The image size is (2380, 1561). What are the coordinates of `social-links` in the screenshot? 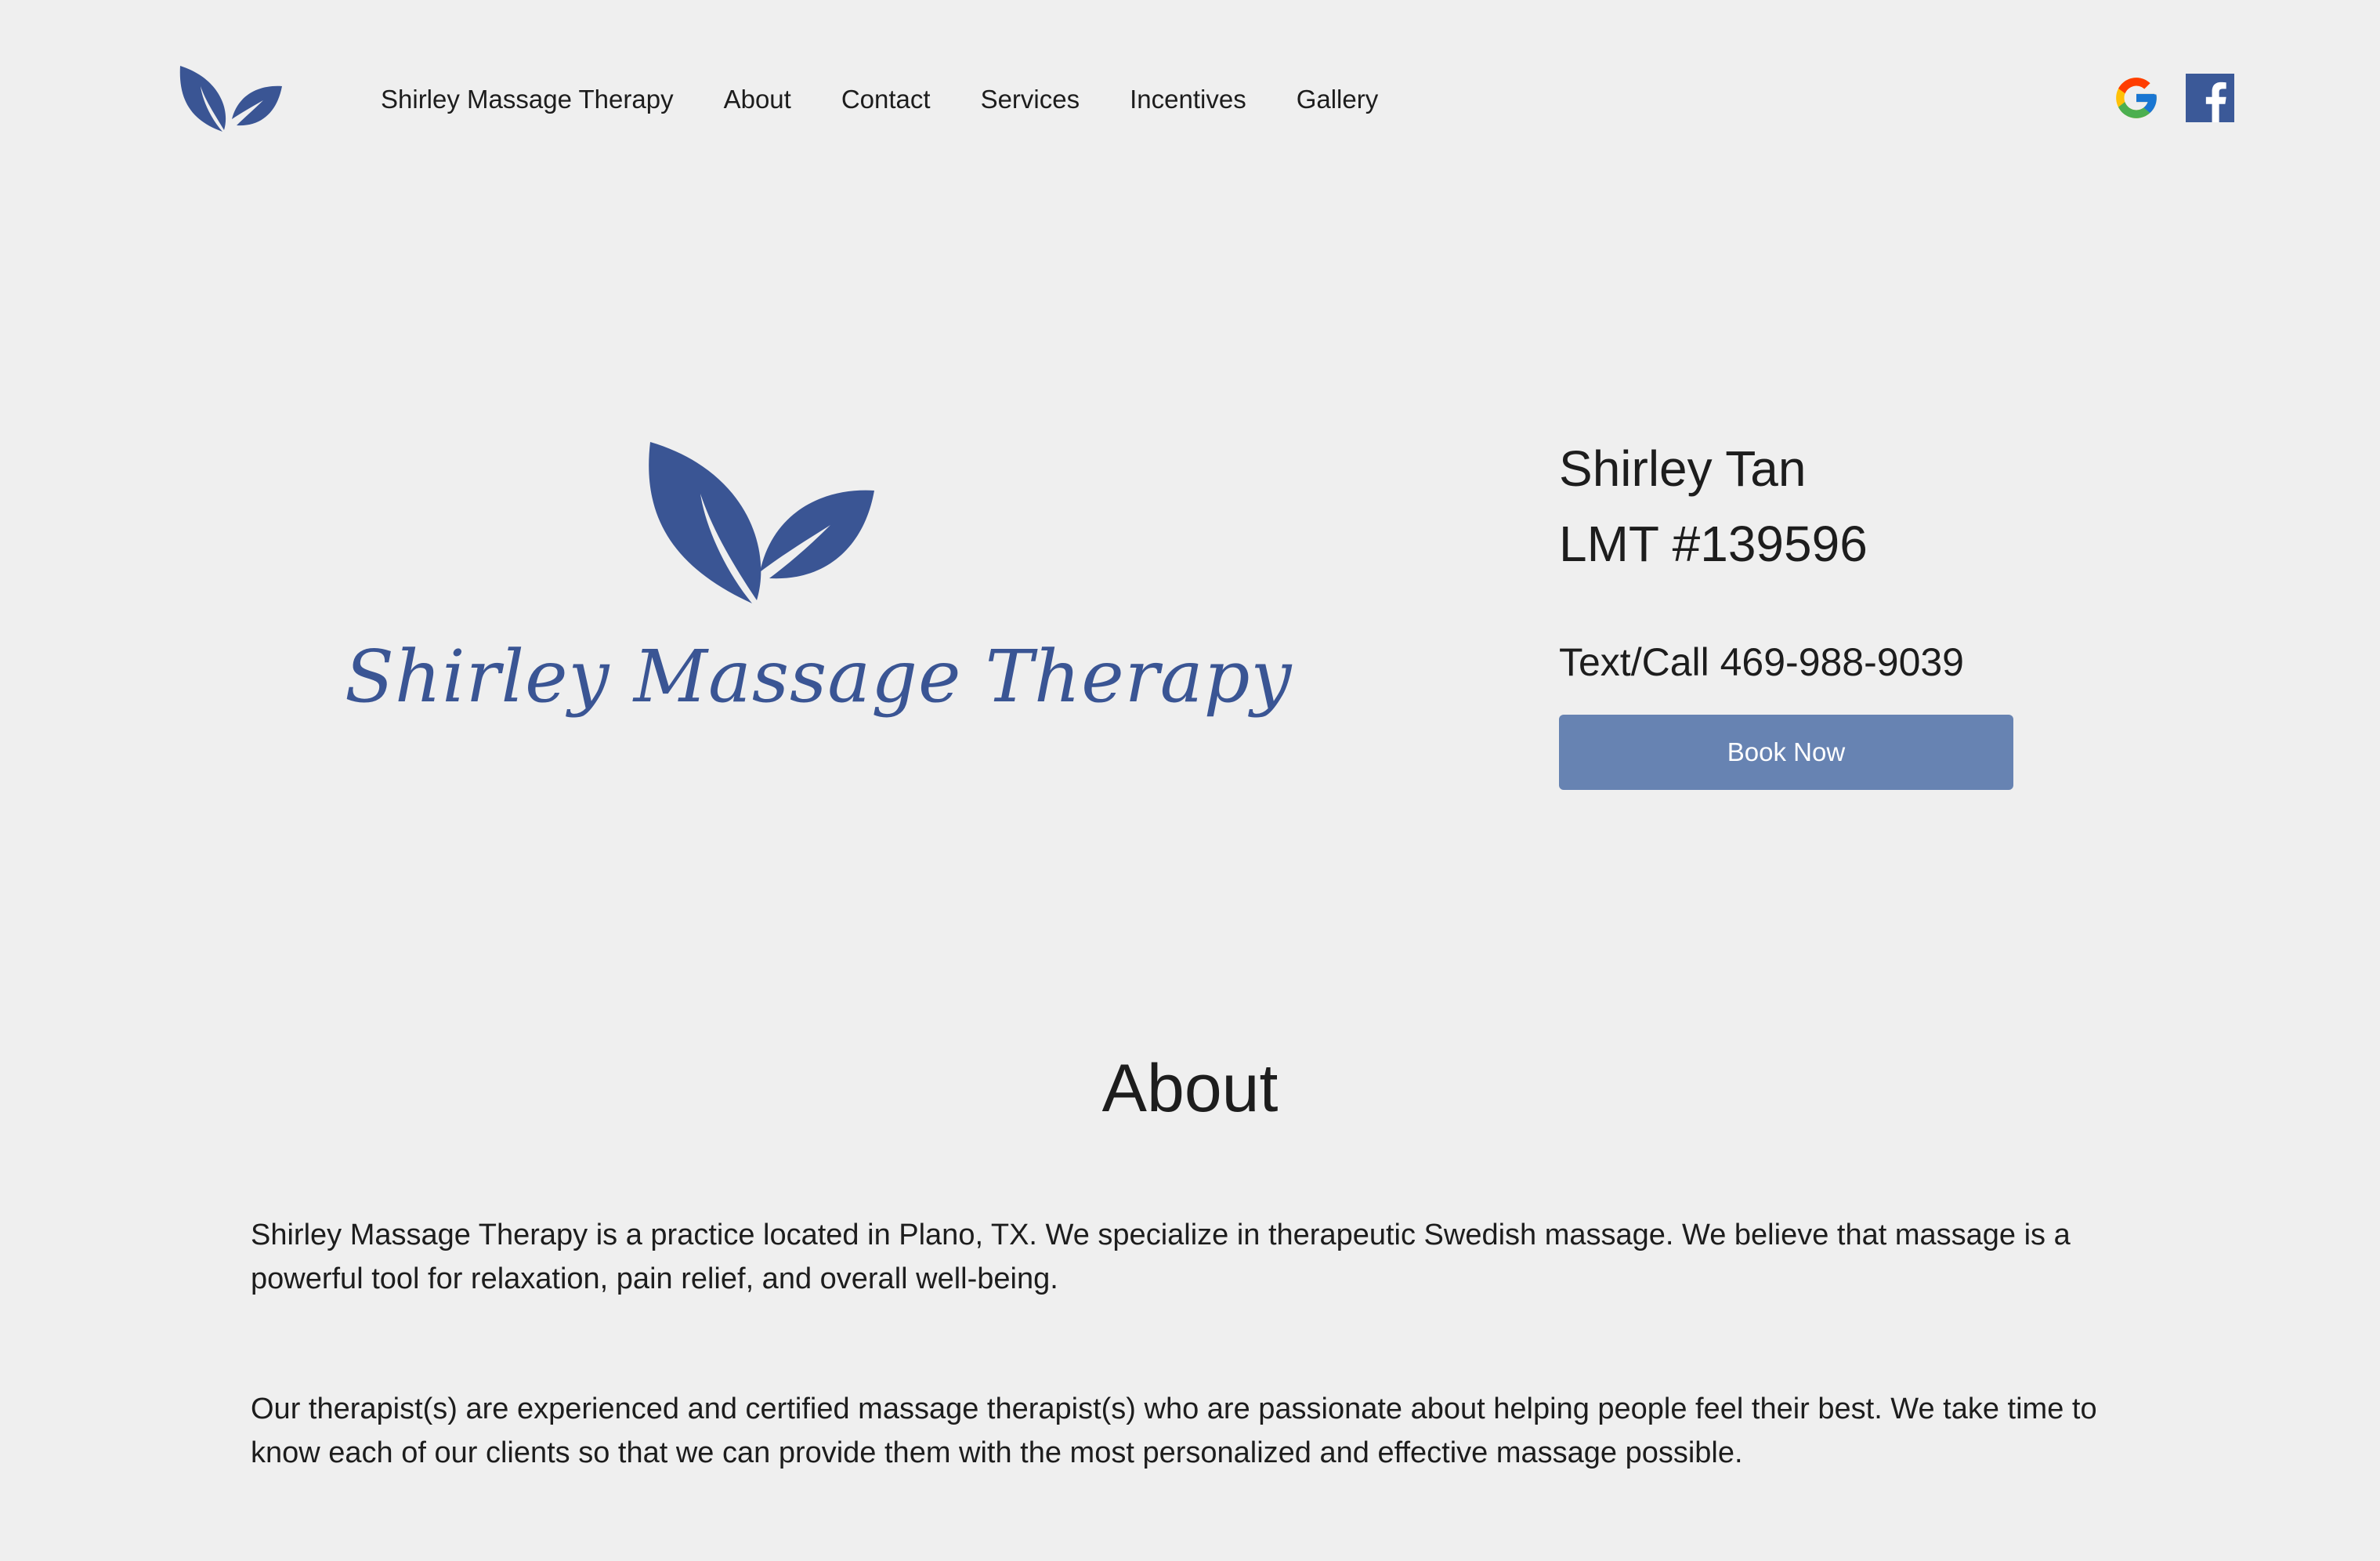 It's located at (2173, 98).